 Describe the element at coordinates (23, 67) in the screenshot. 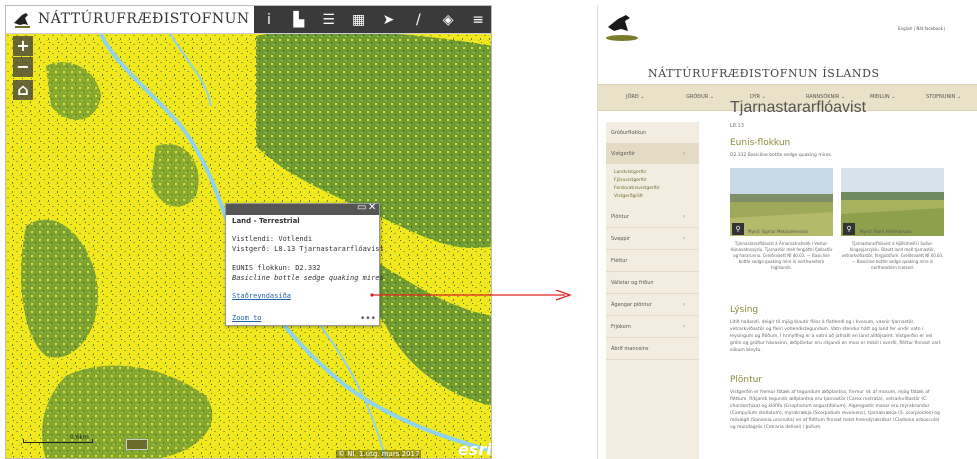

I see `zoom-out-button: −` at that location.